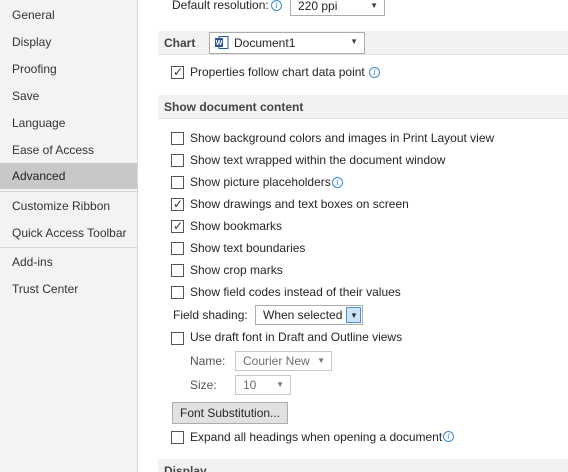 The image size is (568, 472). I want to click on font-size-dropdown: 10 ▼, so click(263, 385).